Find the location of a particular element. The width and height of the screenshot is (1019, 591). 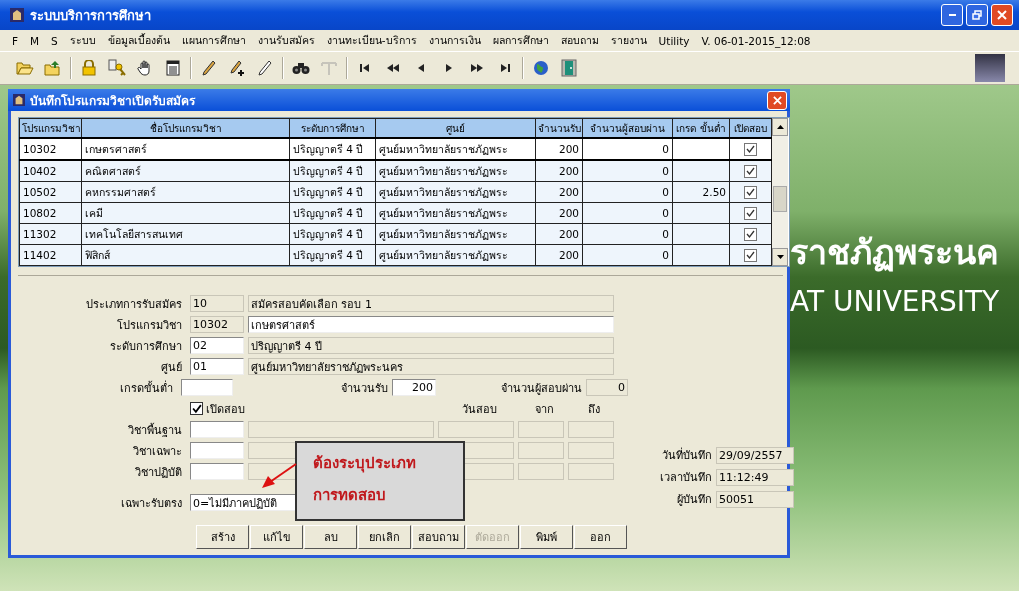

name-field: ปริญญาตรี 4 ปี is located at coordinates (431, 345).